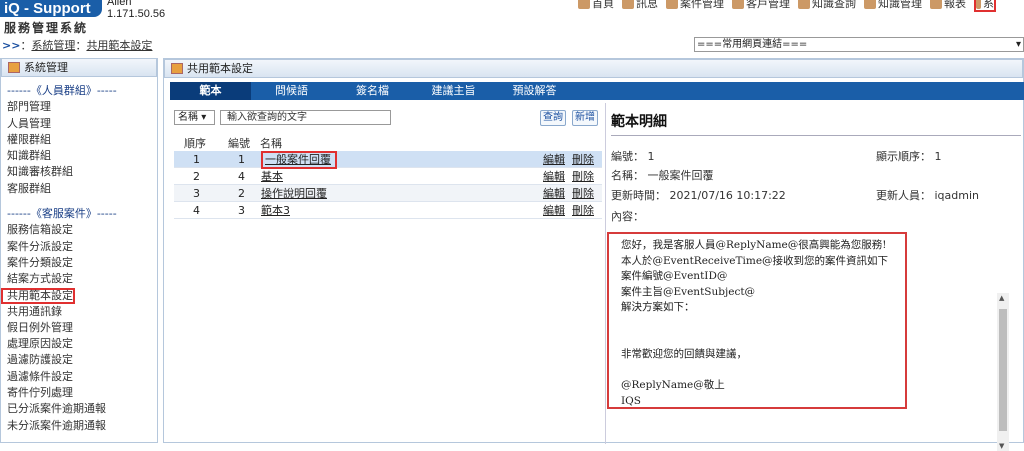 Image resolution: width=1024 pixels, height=451 pixels. I want to click on sidebar-item: 處理原因設定, so click(82, 344).